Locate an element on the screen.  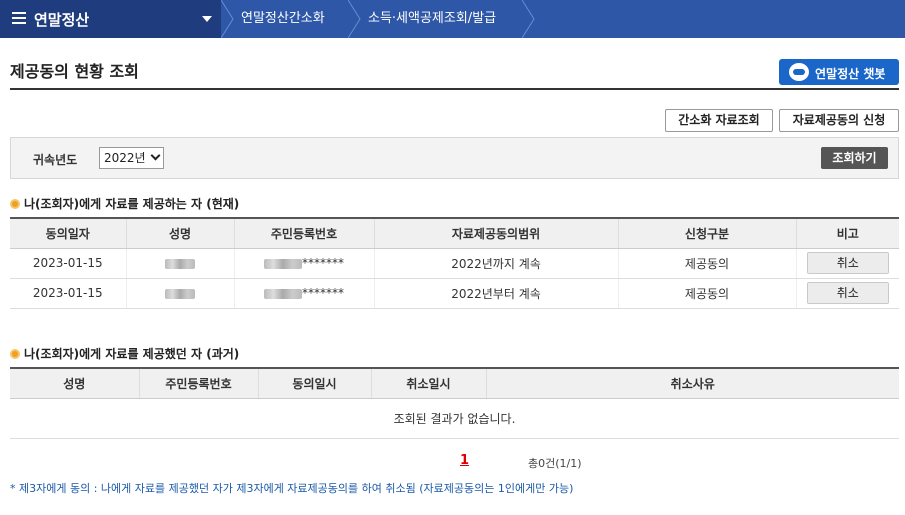
breadcrumb-item-simplified: 연말정산간소화 is located at coordinates (283, 19).